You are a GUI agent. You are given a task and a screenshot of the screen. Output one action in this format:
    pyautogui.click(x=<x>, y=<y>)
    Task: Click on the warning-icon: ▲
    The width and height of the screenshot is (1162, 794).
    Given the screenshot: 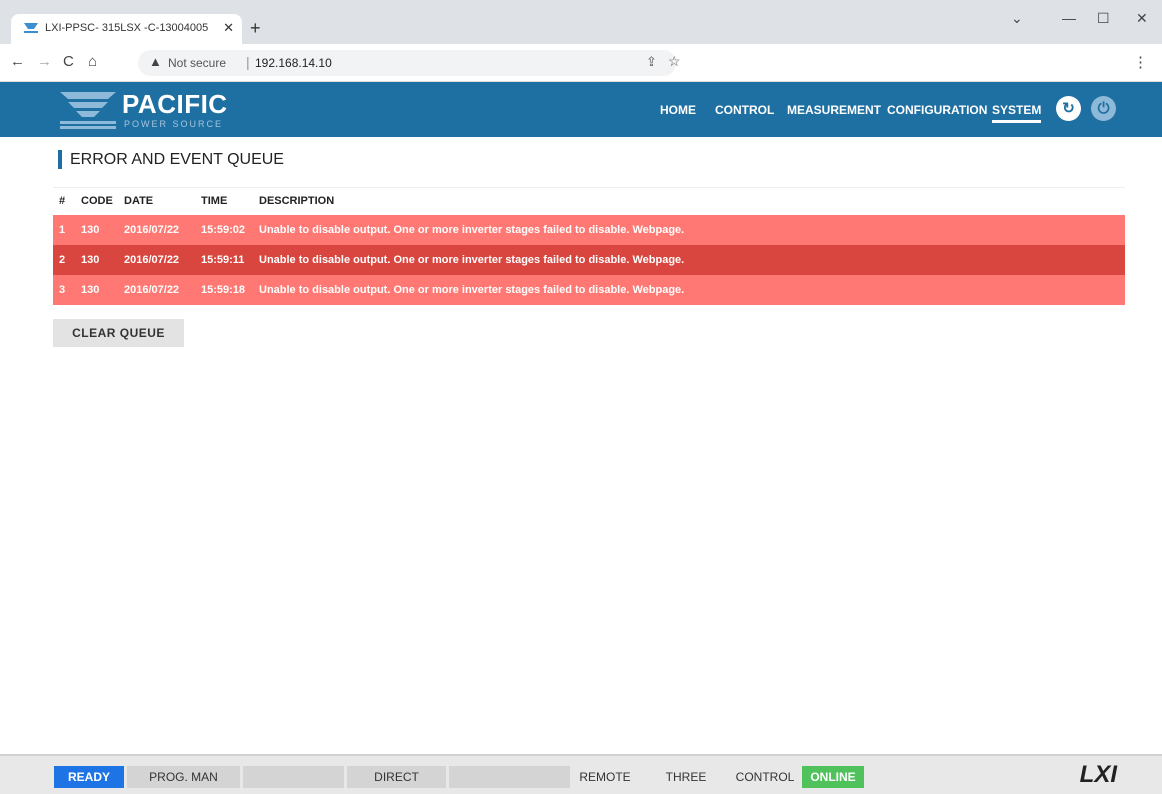 What is the action you would take?
    pyautogui.click(x=155, y=61)
    